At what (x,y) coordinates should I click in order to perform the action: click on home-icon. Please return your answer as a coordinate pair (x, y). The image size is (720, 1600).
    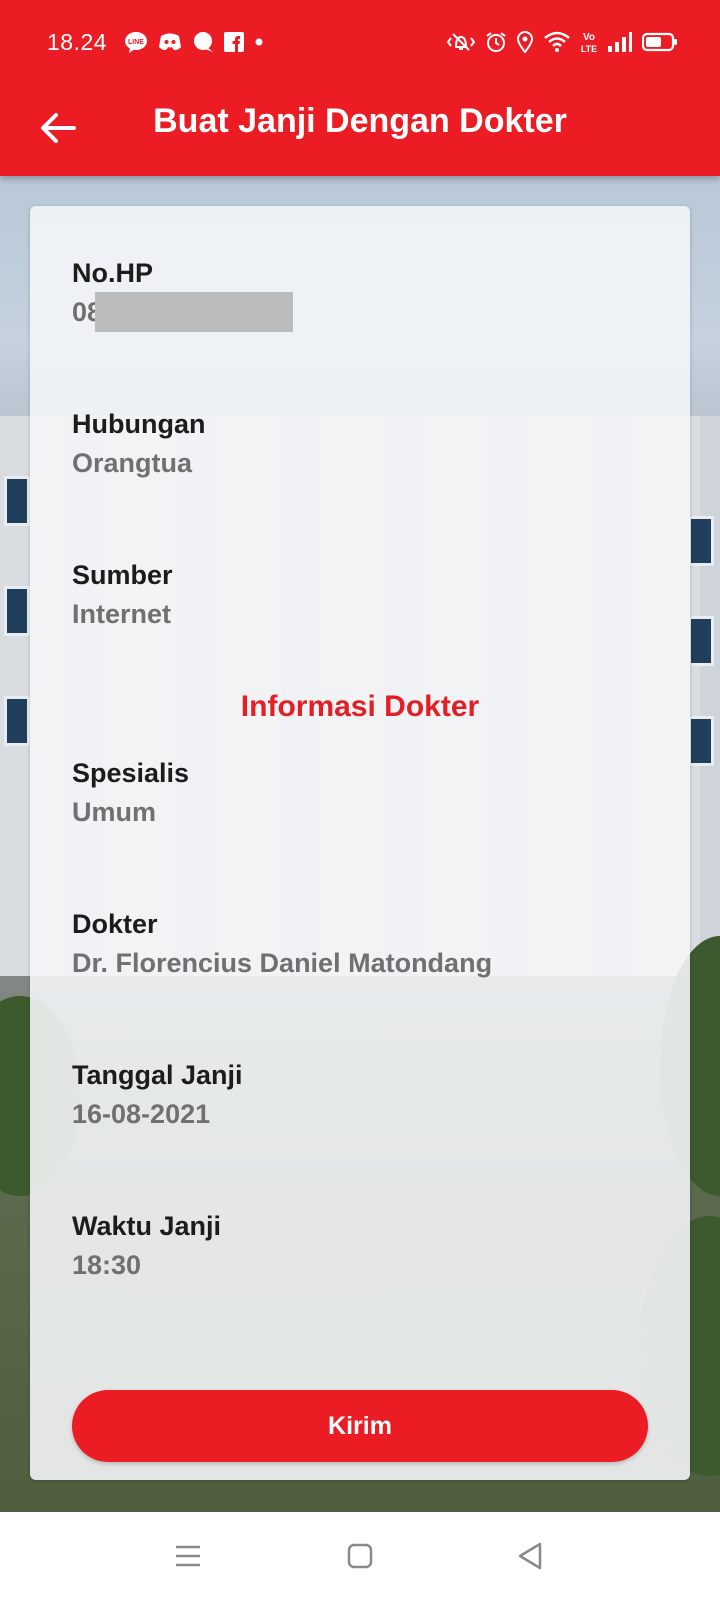
    Looking at the image, I should click on (360, 1556).